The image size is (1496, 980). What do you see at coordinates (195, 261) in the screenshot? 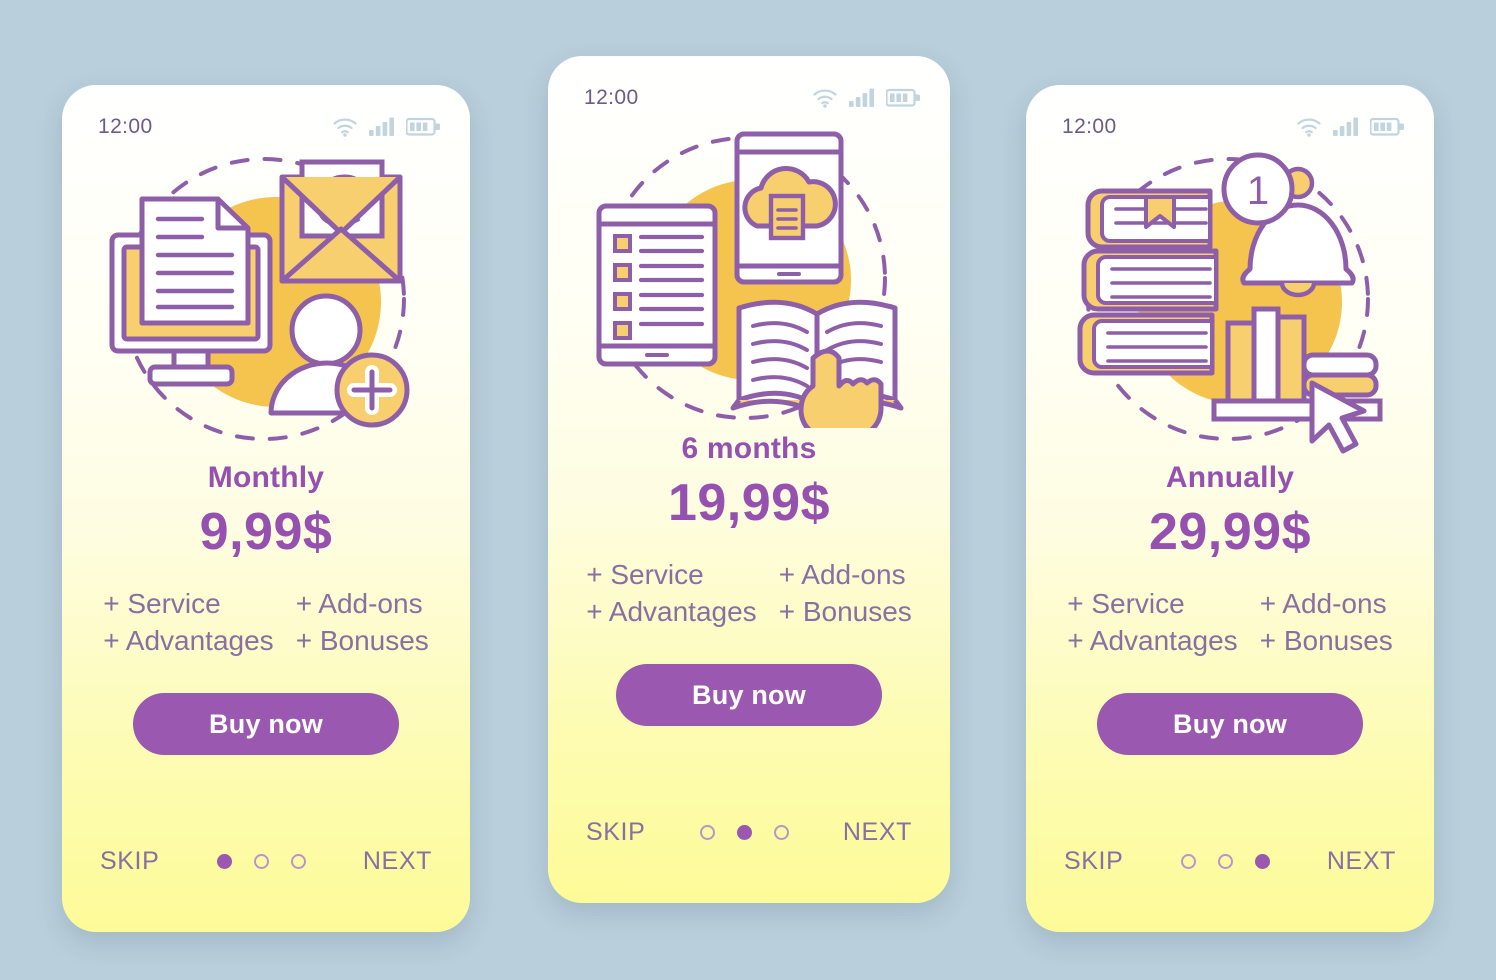
I see `document-icon` at bounding box center [195, 261].